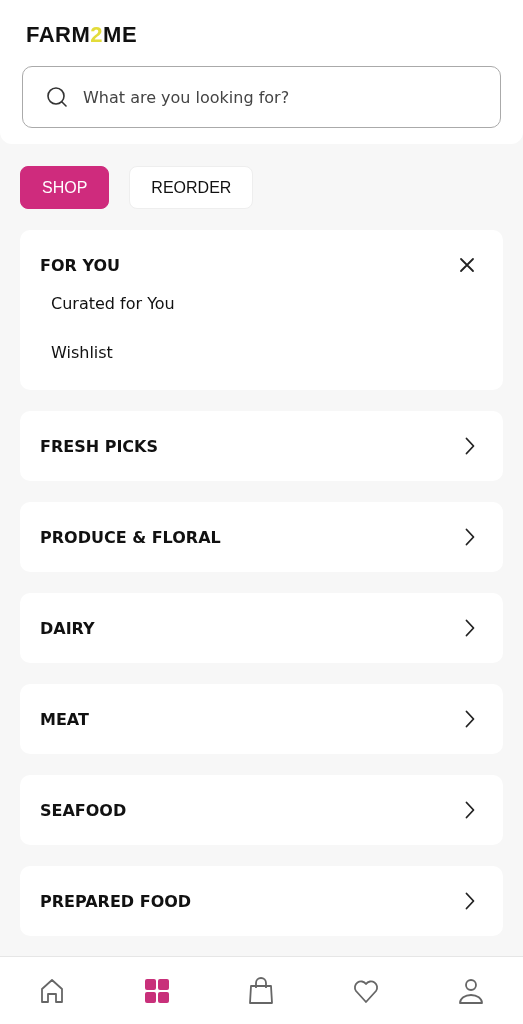 This screenshot has width=523, height=1024. I want to click on category-title: DAIRY, so click(67, 628).